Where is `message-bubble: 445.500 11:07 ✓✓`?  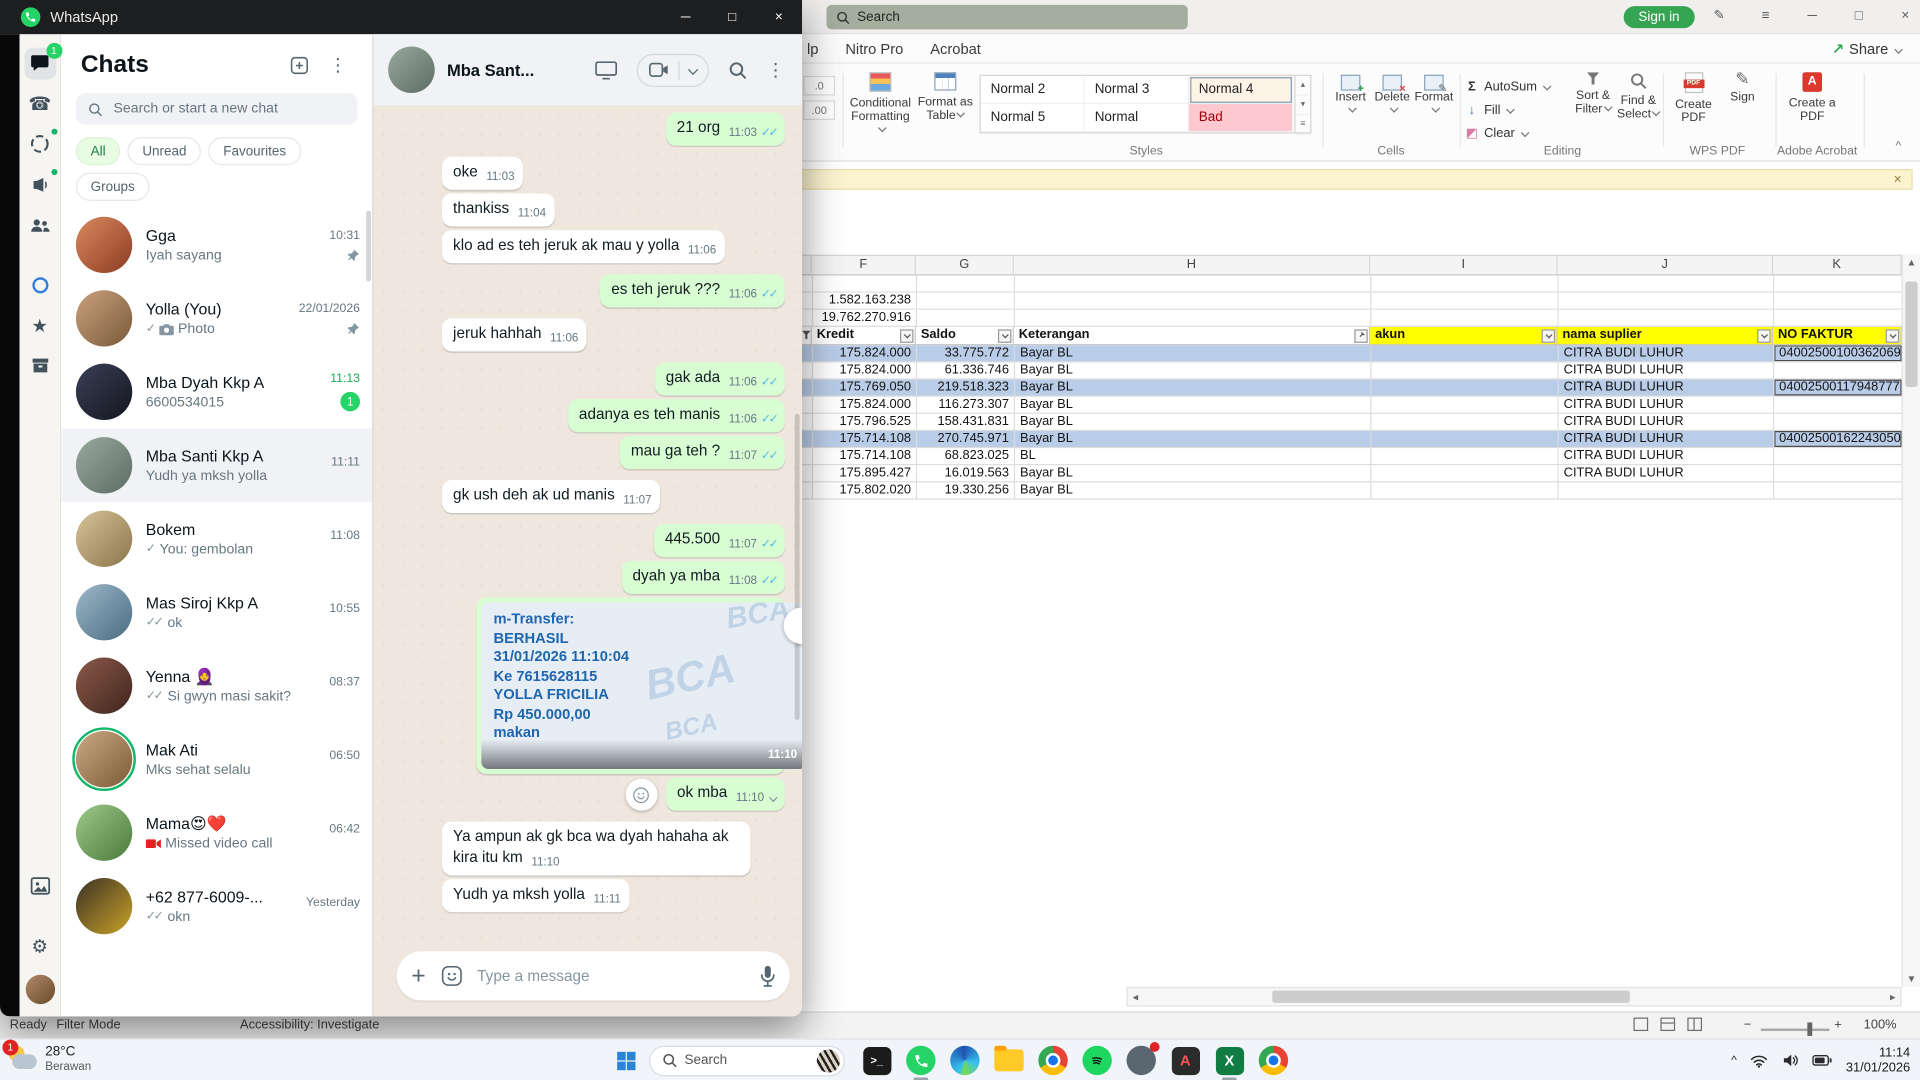
message-bubble: 445.500 11:07 ✓✓ is located at coordinates (719, 541).